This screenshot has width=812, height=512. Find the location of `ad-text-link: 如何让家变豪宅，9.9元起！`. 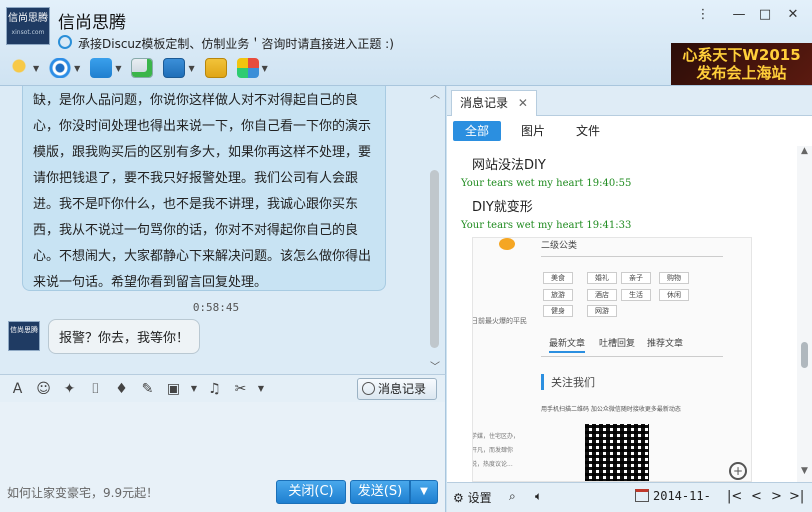

ad-text-link: 如何让家变豪宅，9.9元起！ is located at coordinates (82, 492).